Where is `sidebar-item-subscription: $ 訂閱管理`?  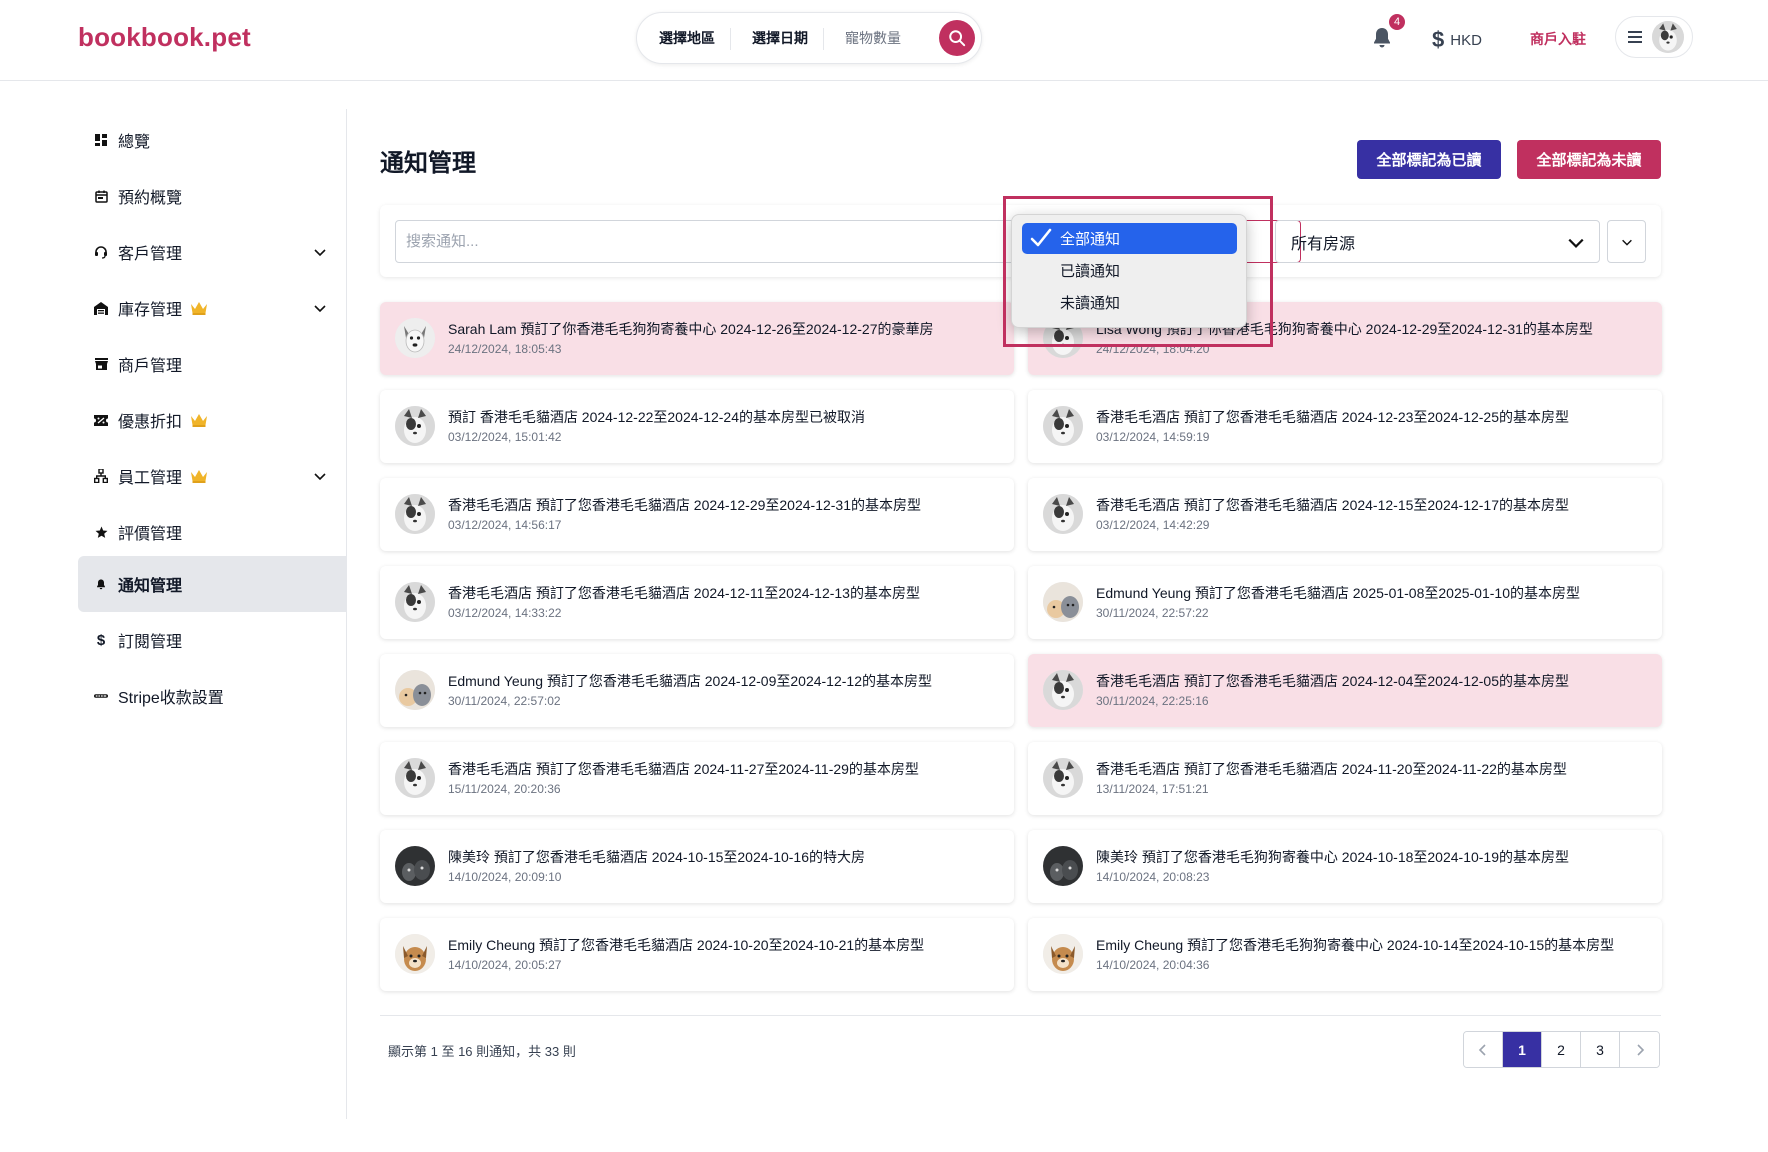
sidebar-item-subscription: $ 訂閱管理 is located at coordinates (212, 640).